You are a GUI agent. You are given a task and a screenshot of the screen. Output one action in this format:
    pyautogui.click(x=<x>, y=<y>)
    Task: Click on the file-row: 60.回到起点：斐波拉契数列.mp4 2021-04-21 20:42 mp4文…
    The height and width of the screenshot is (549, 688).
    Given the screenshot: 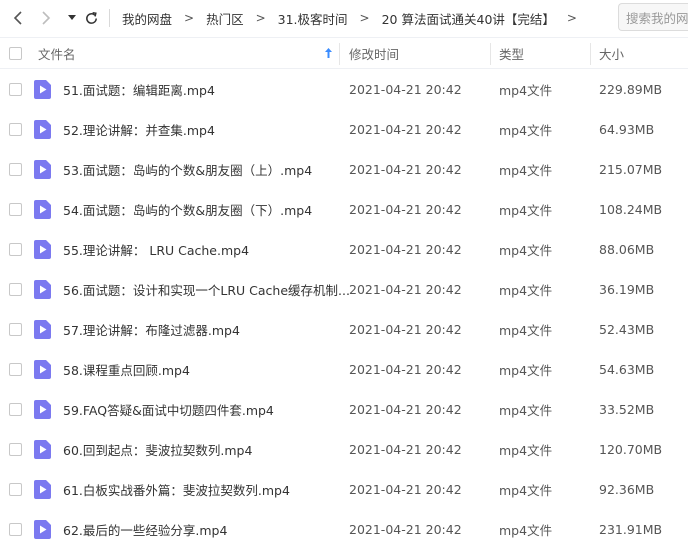 What is the action you would take?
    pyautogui.click(x=344, y=449)
    